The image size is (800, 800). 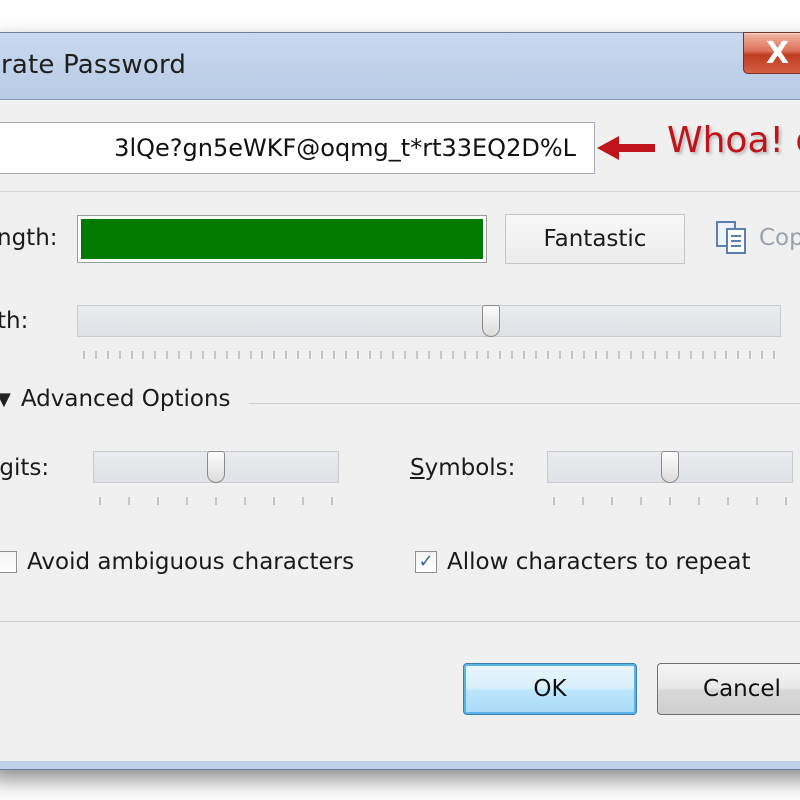 I want to click on allow-repeat-label: Allow characters to repeat, so click(x=599, y=562).